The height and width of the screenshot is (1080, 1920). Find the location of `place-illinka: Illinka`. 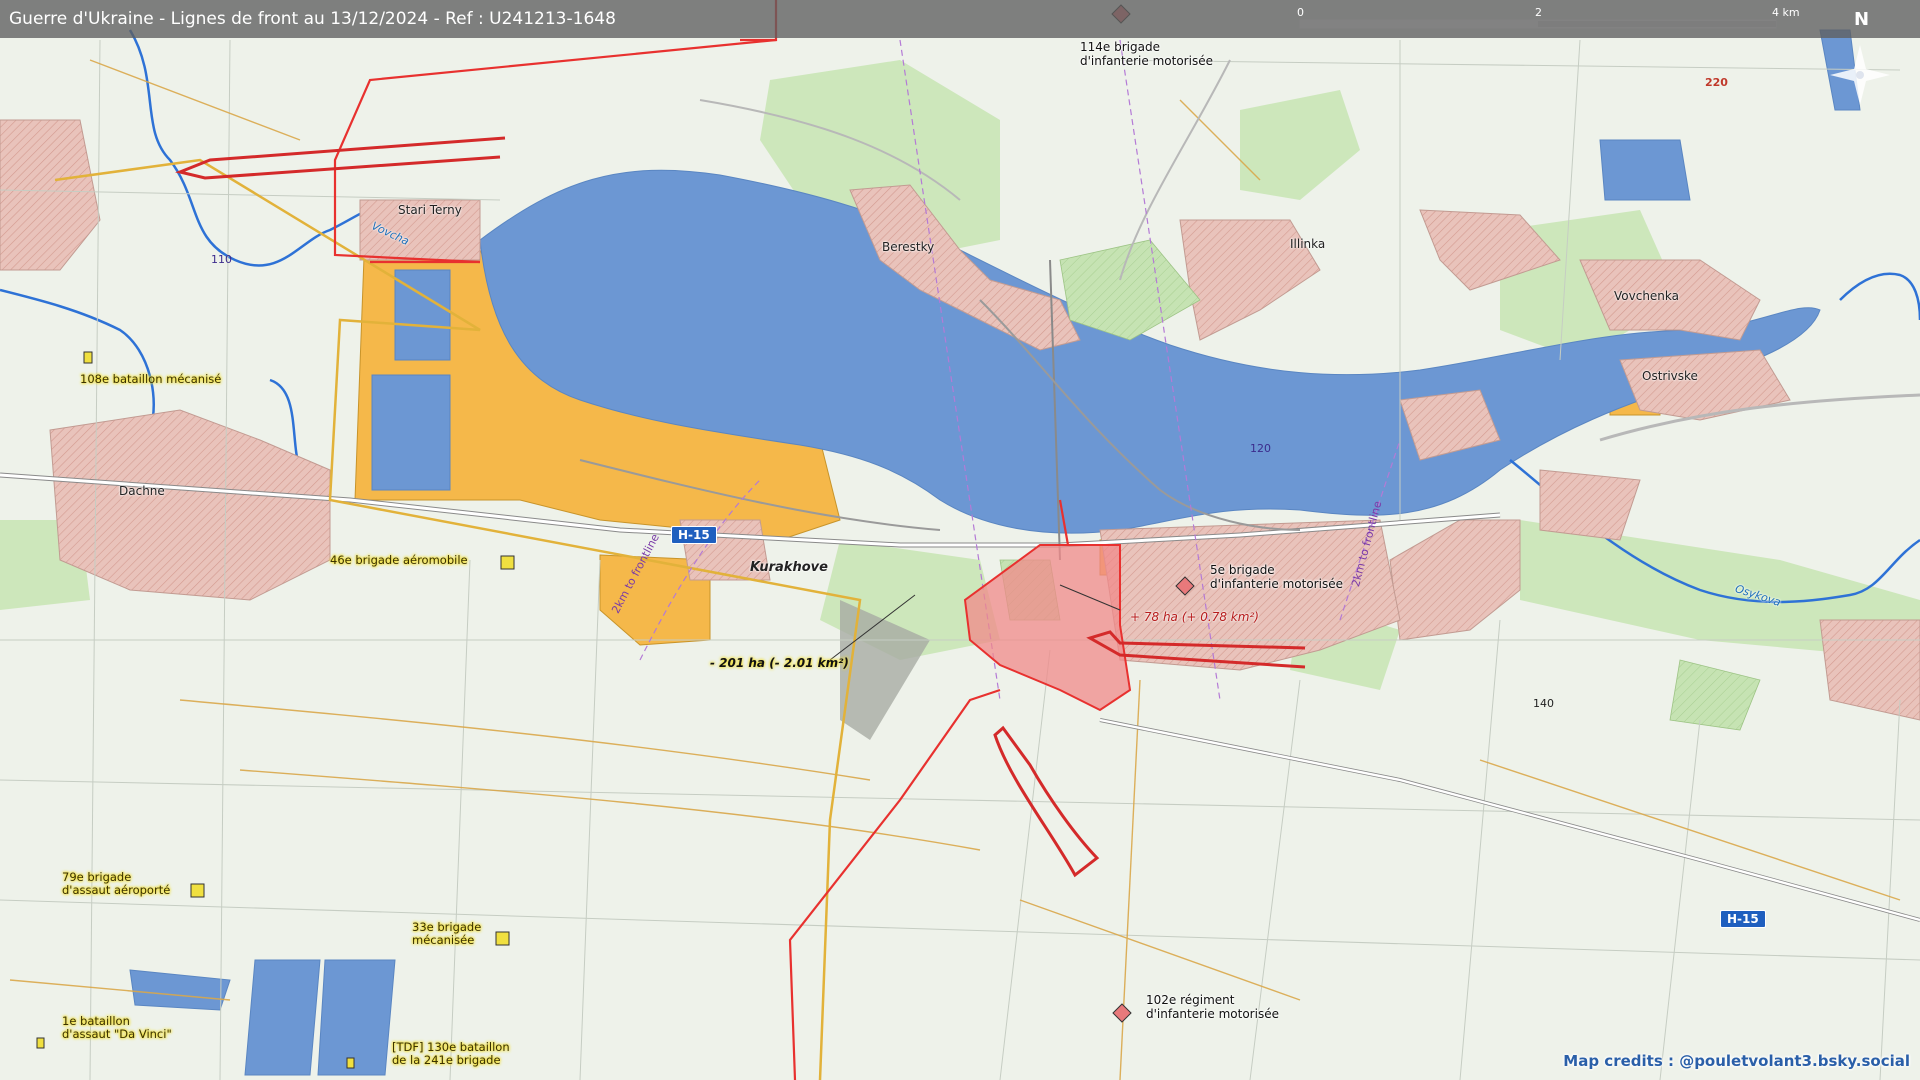

place-illinka: Illinka is located at coordinates (1308, 244).